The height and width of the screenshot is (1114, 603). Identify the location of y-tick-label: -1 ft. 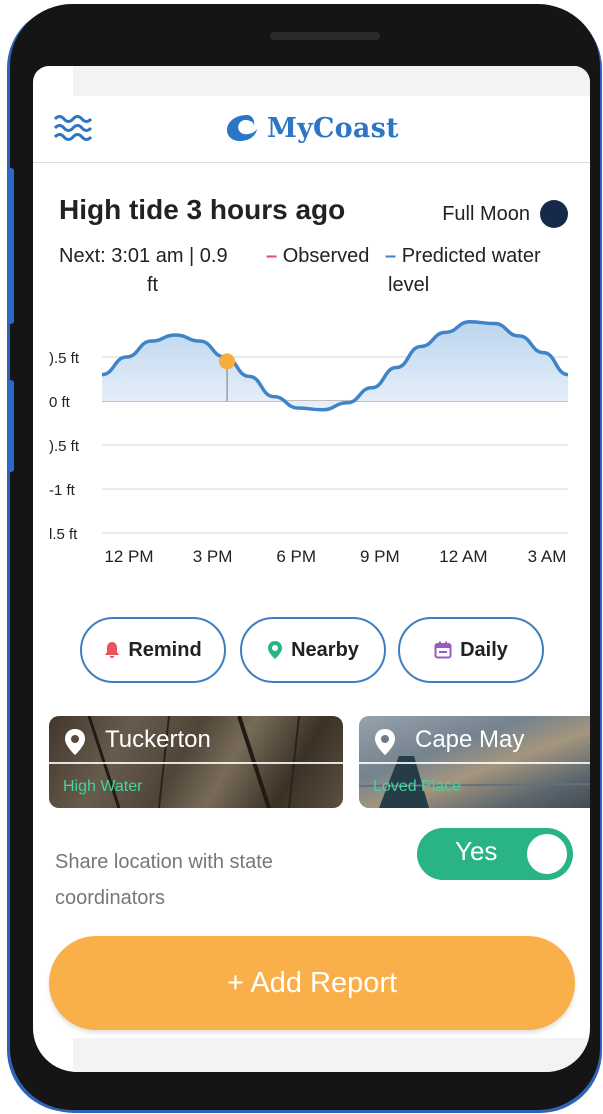
(62, 490).